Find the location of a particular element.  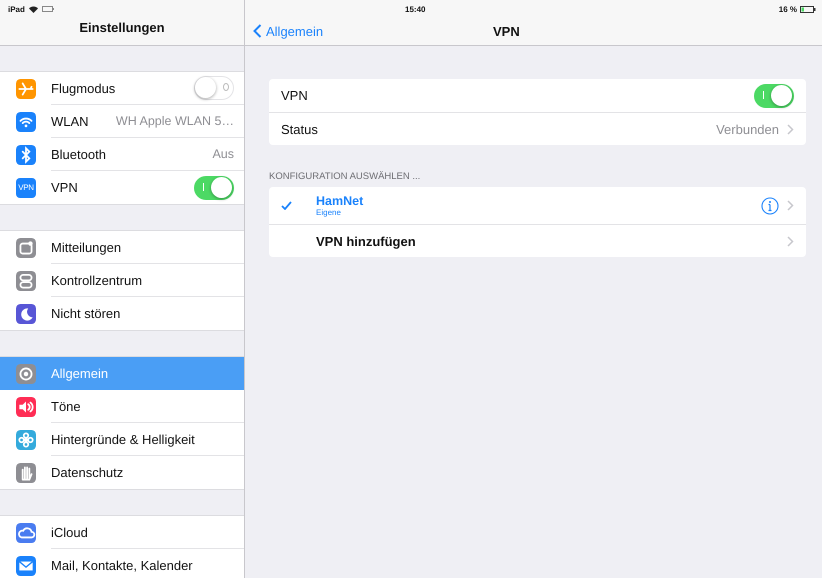

sidebar-item: Flugmodus is located at coordinates (122, 88).